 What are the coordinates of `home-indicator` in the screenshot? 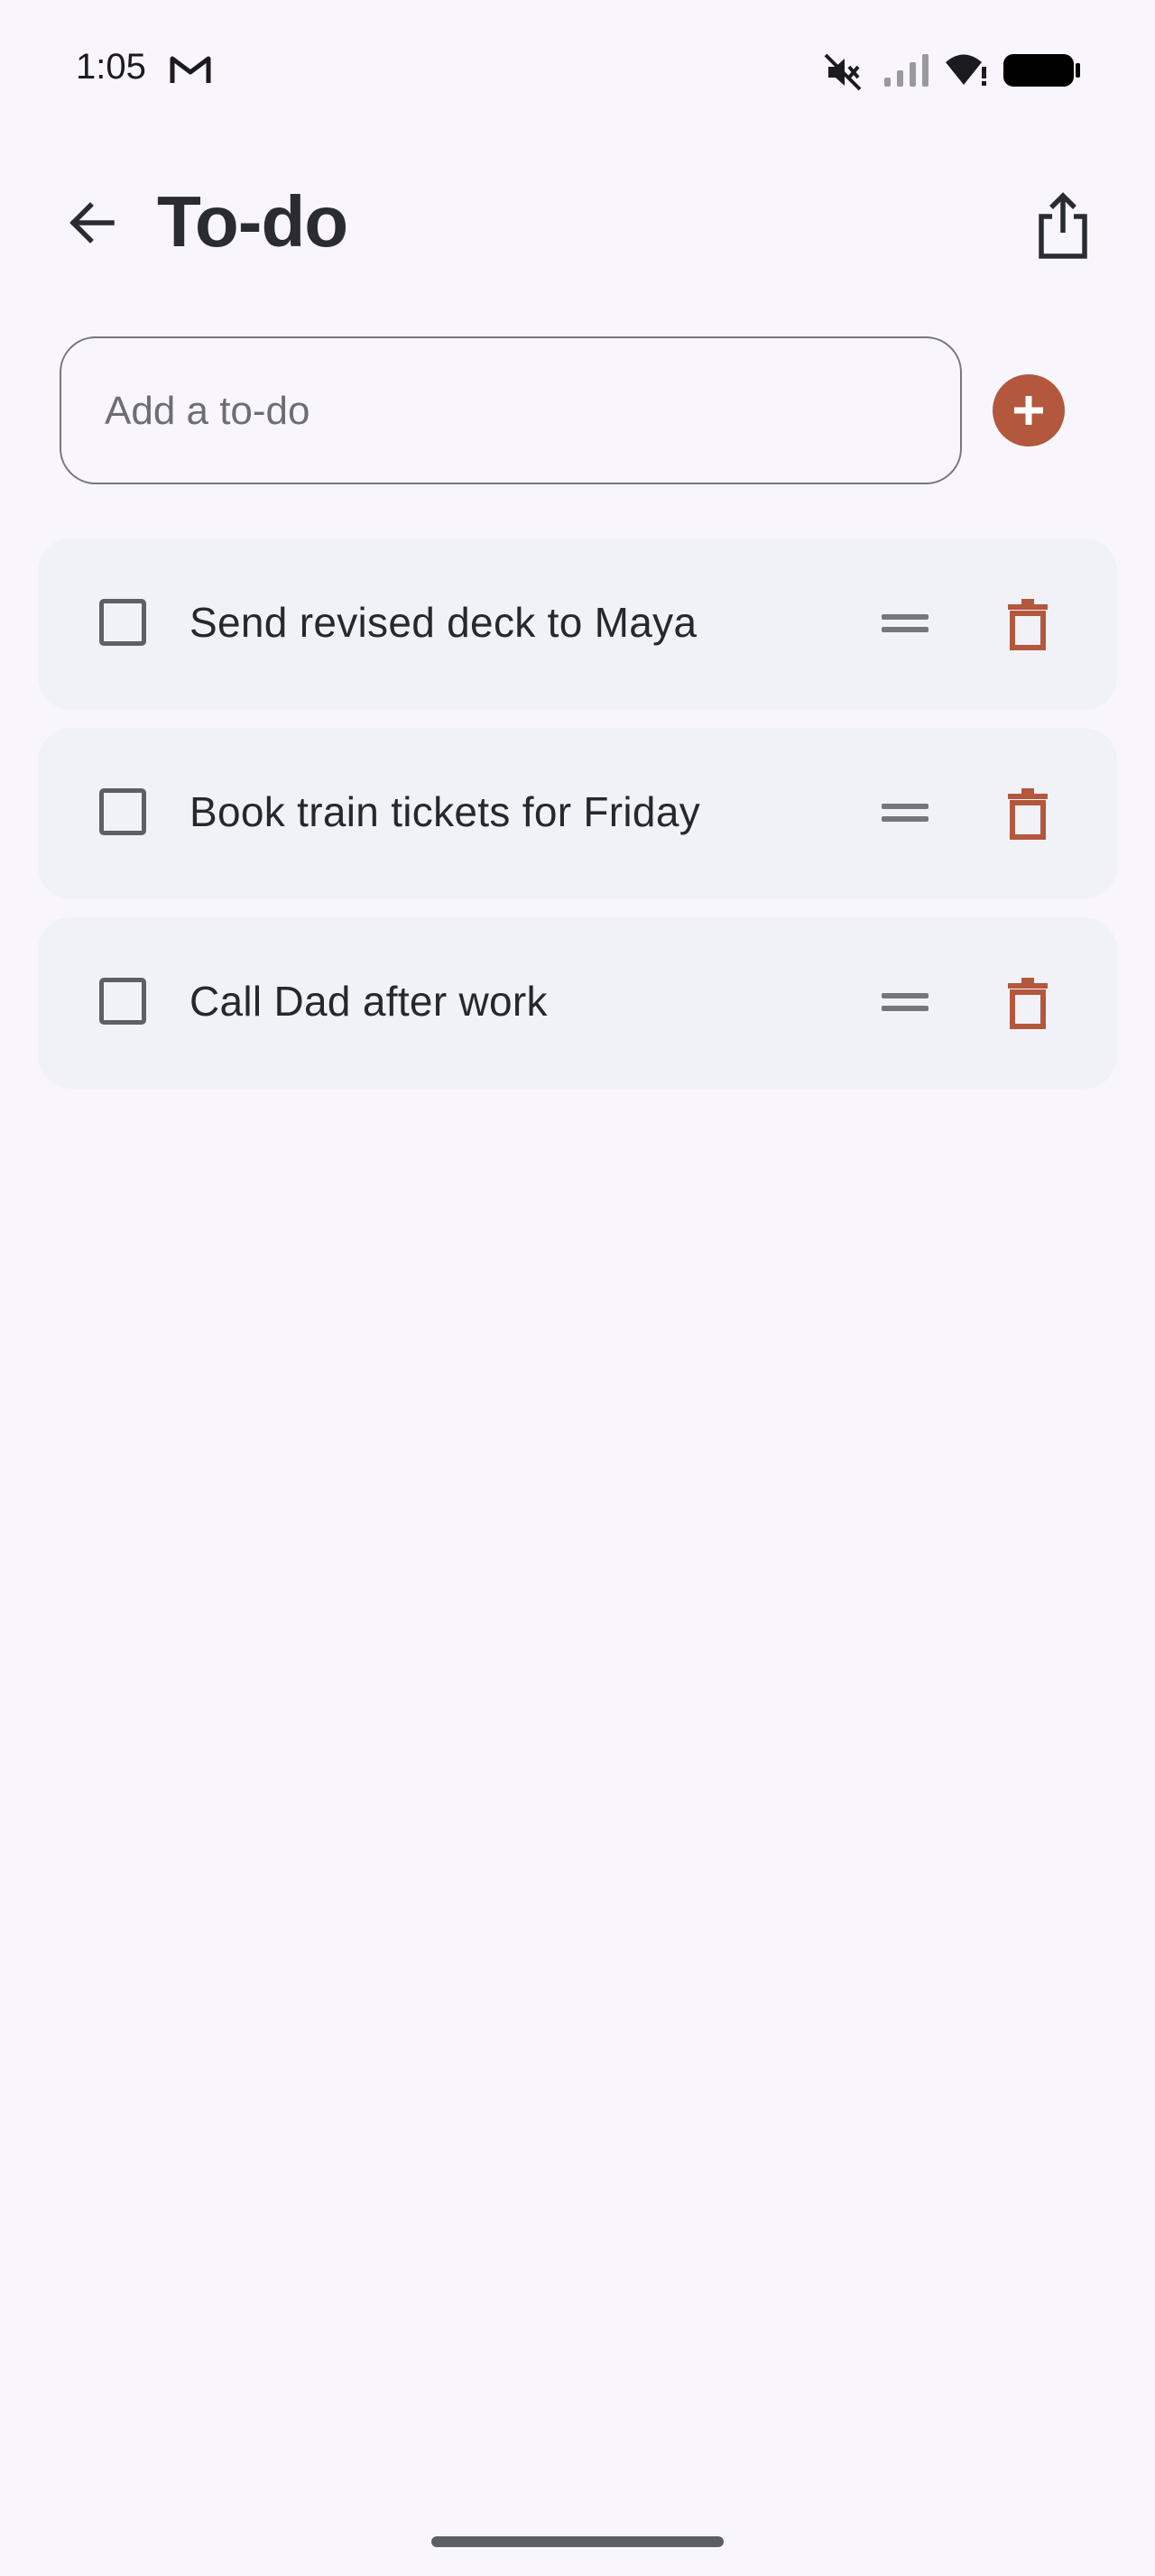 It's located at (577, 2541).